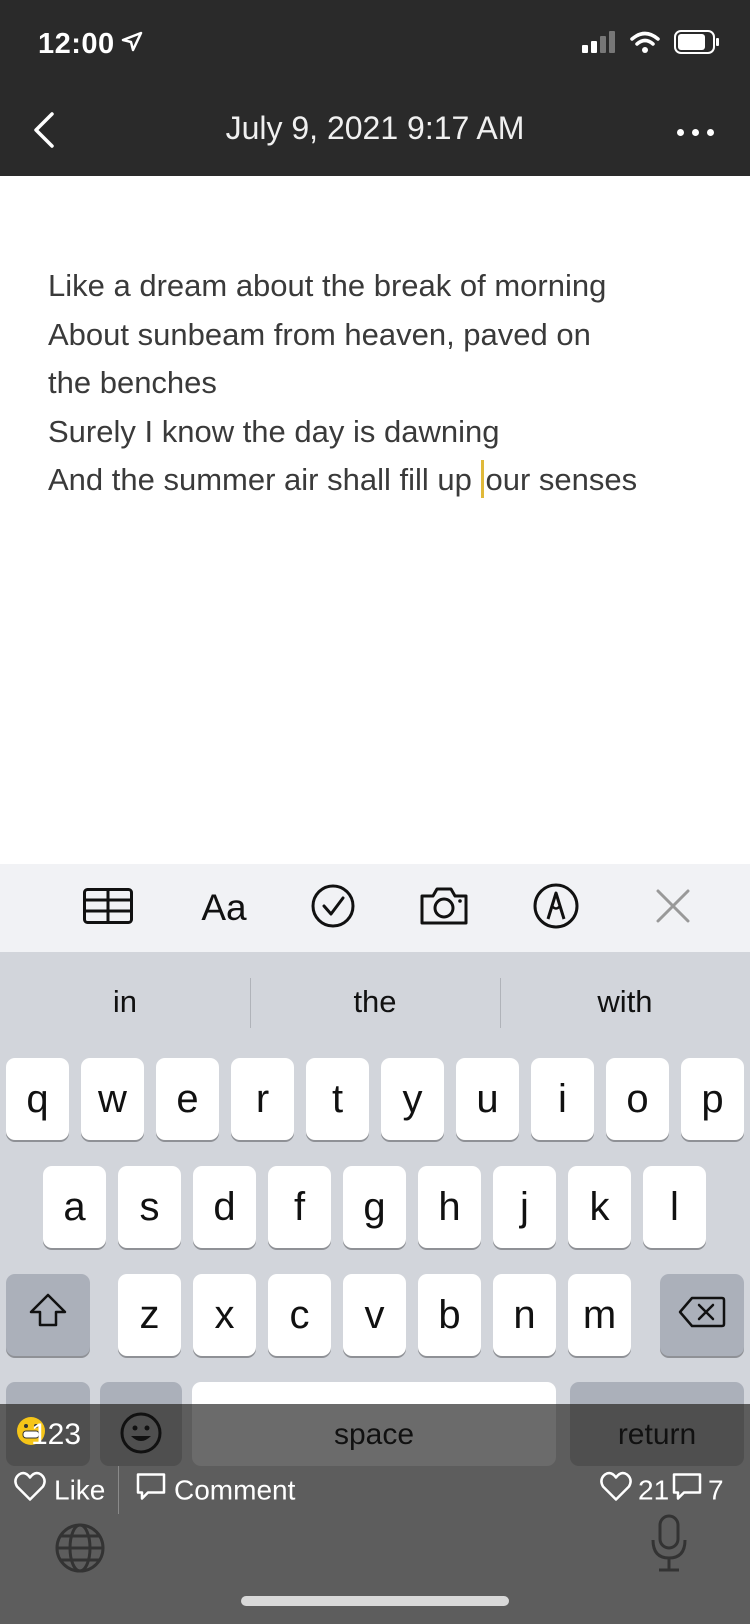 The height and width of the screenshot is (1624, 750). What do you see at coordinates (562, 1099) in the screenshot?
I see `key-i: i` at bounding box center [562, 1099].